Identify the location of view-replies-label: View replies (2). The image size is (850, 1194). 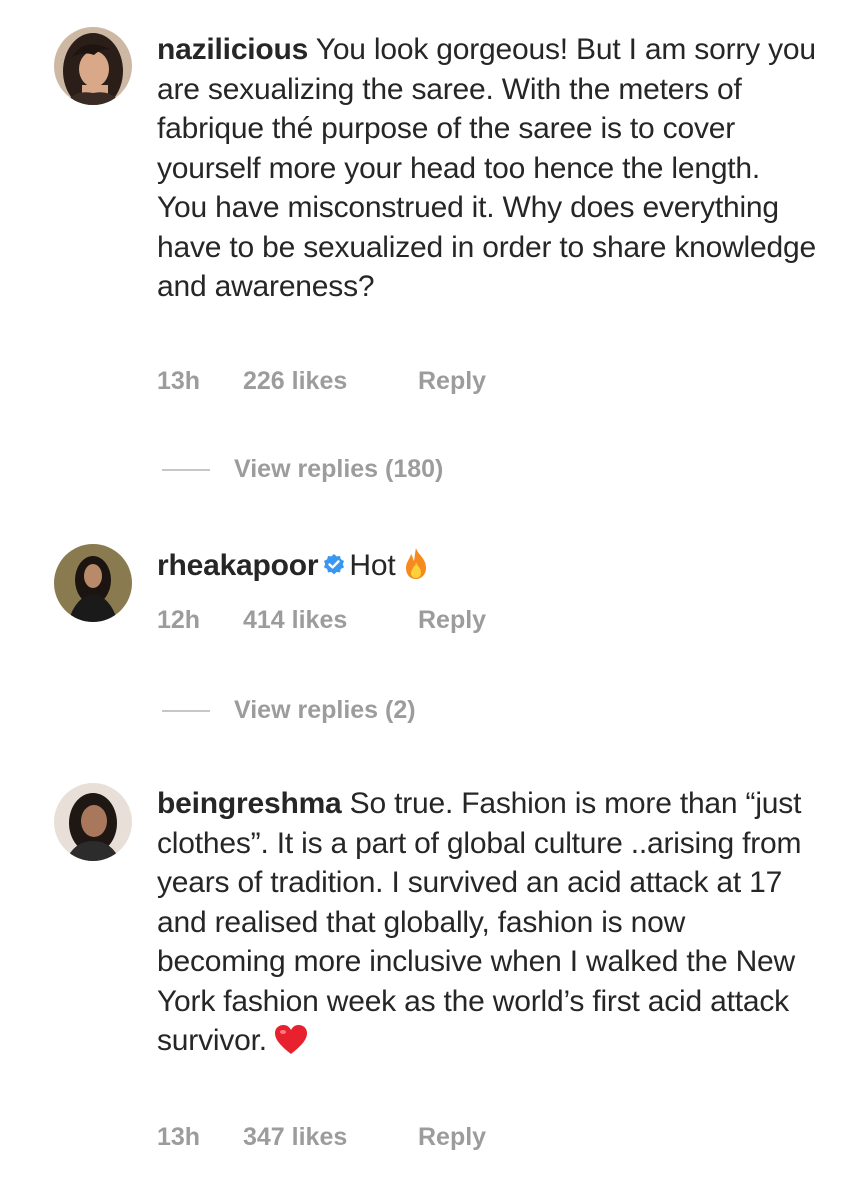
(325, 710).